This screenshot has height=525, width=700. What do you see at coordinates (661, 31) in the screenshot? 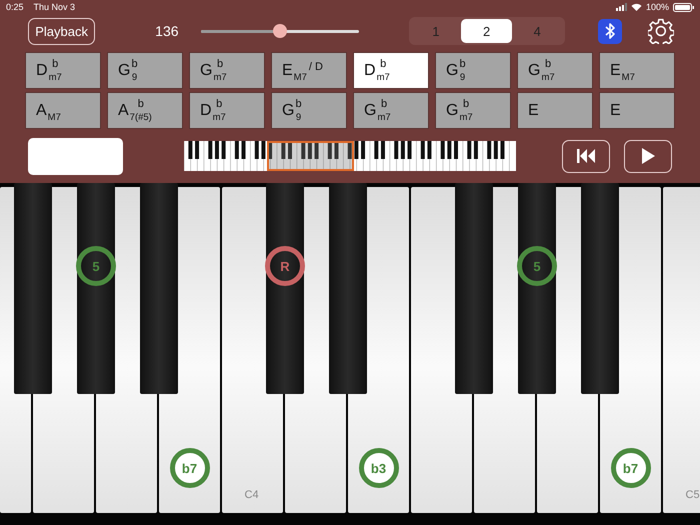
I see `settings-icon` at bounding box center [661, 31].